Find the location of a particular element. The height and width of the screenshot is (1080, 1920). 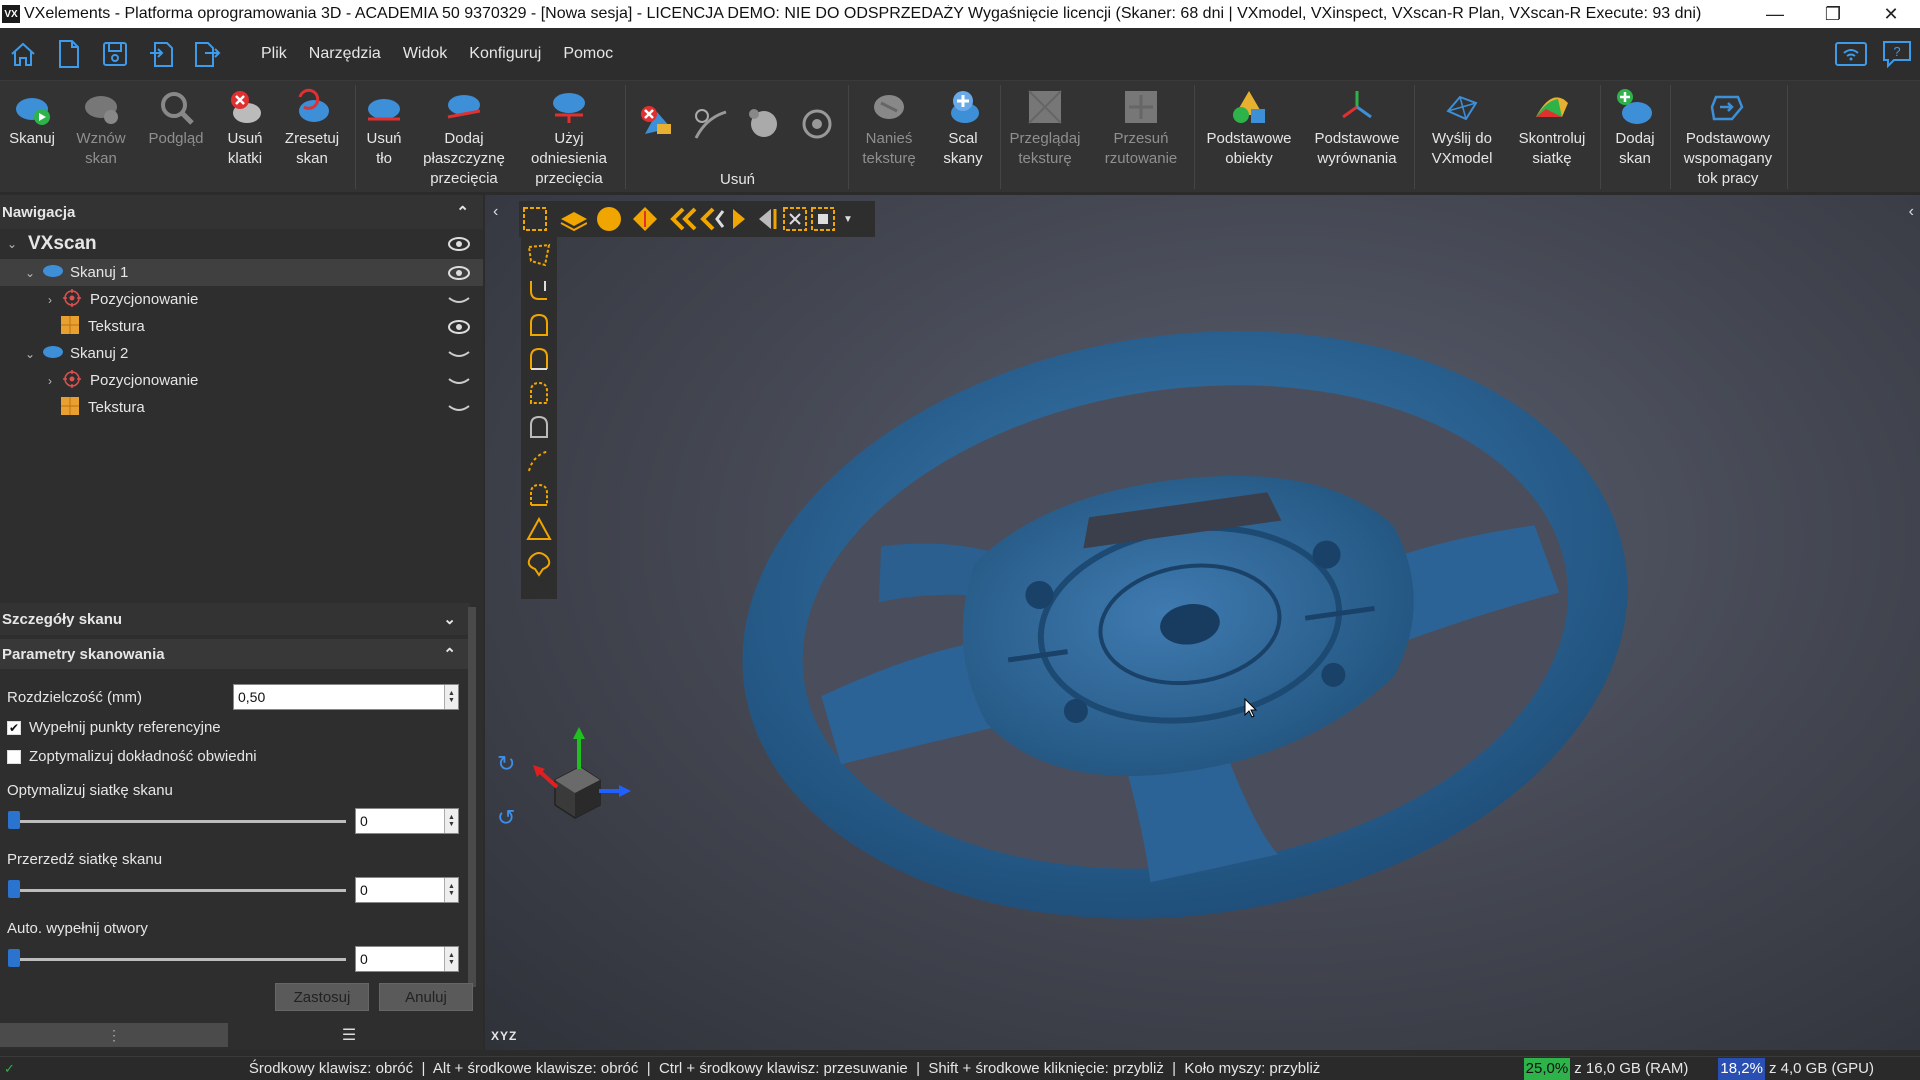

reset-scan-button: Zresetuj skan is located at coordinates (312, 128).